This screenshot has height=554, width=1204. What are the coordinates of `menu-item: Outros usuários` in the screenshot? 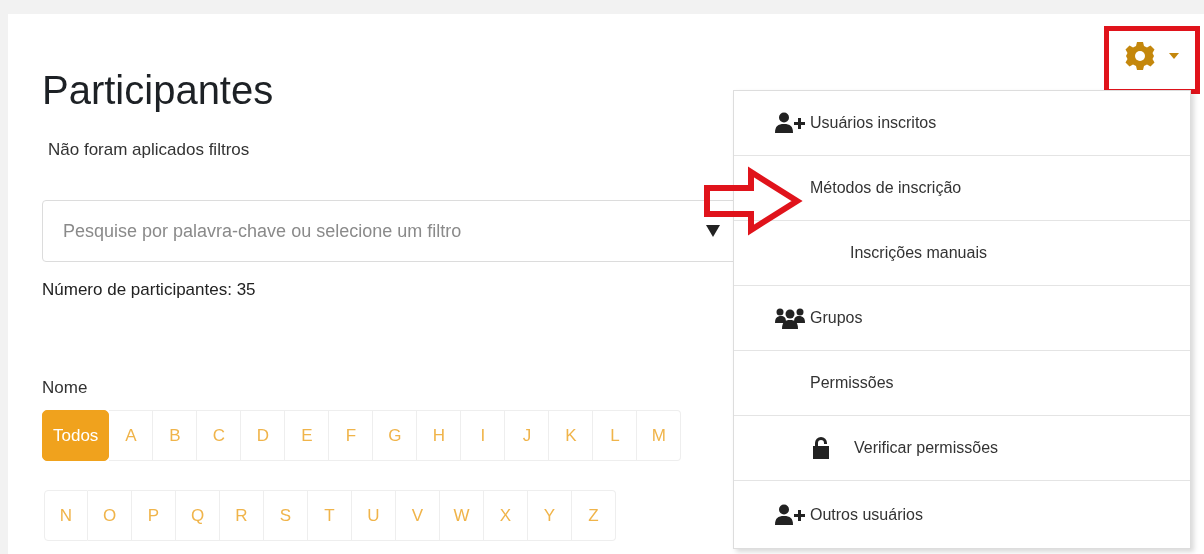 It's located at (962, 514).